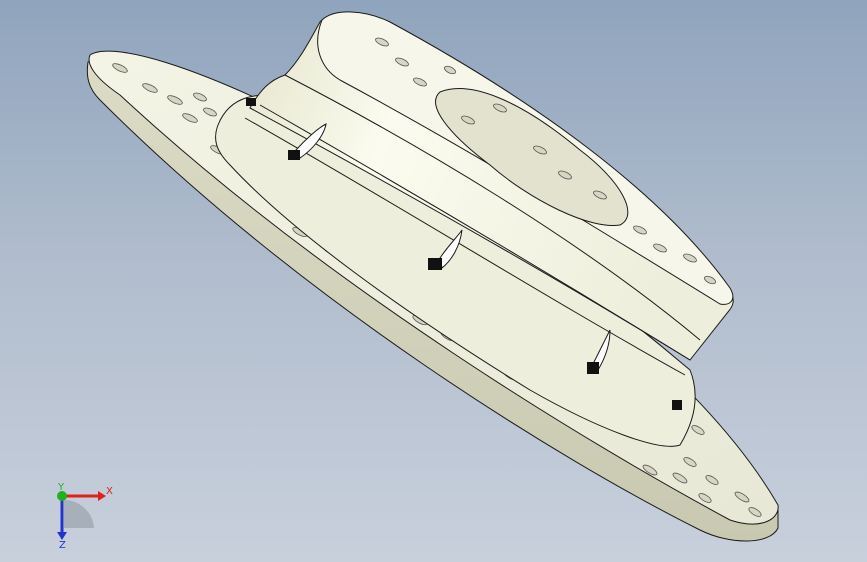 This screenshot has width=867, height=562. I want to click on x-axis-label: X, so click(109, 491).